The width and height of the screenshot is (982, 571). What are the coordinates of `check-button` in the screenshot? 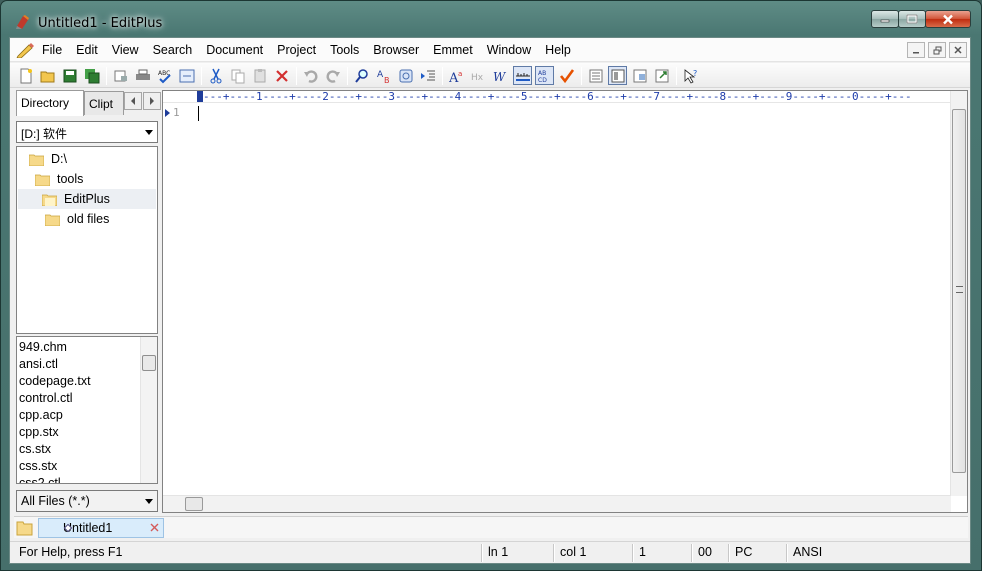 It's located at (566, 75).